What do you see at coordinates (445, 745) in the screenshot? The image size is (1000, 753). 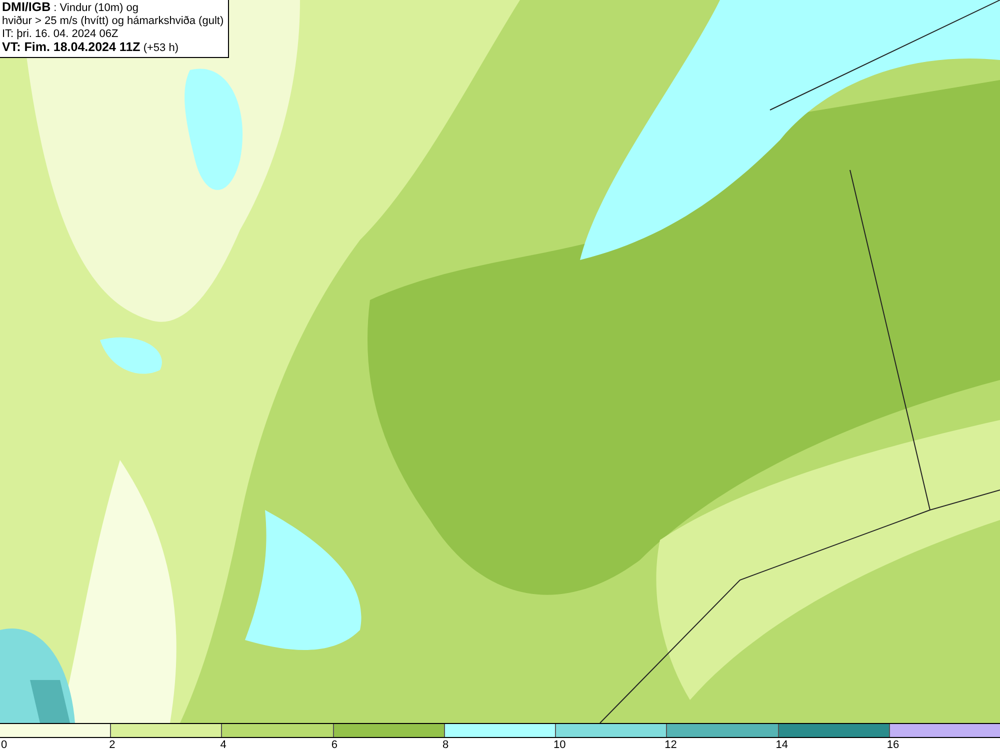 I see `legend-label: 8` at bounding box center [445, 745].